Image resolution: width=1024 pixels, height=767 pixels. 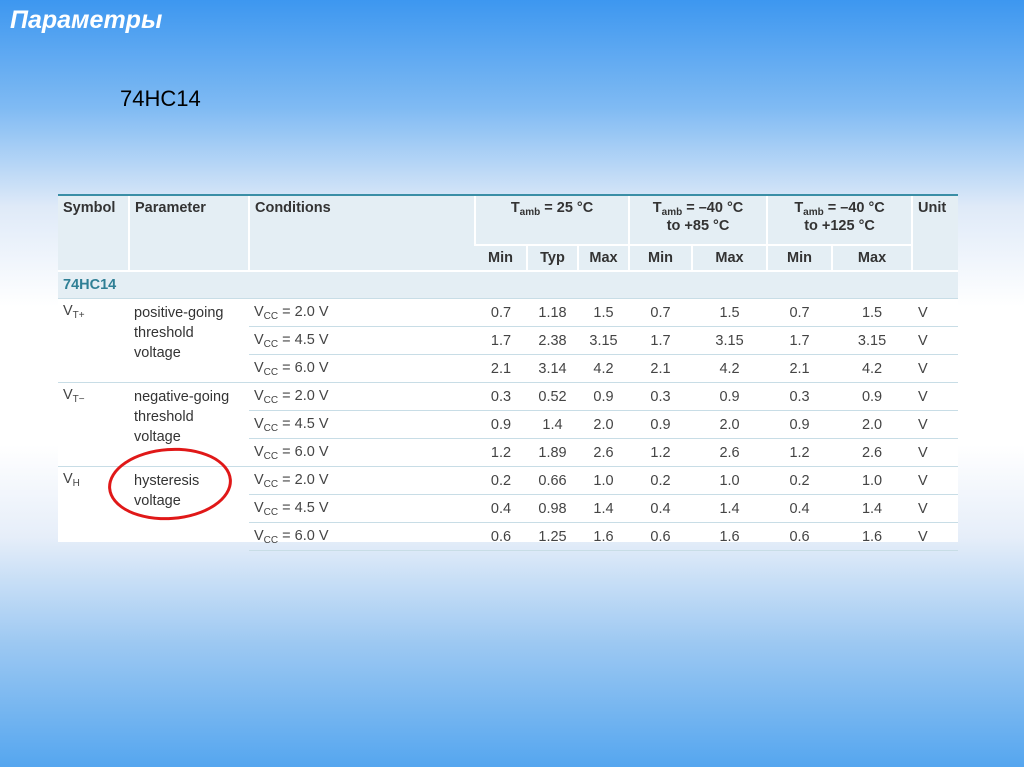 What do you see at coordinates (552, 257) in the screenshot?
I see `subheader-typ: Typ` at bounding box center [552, 257].